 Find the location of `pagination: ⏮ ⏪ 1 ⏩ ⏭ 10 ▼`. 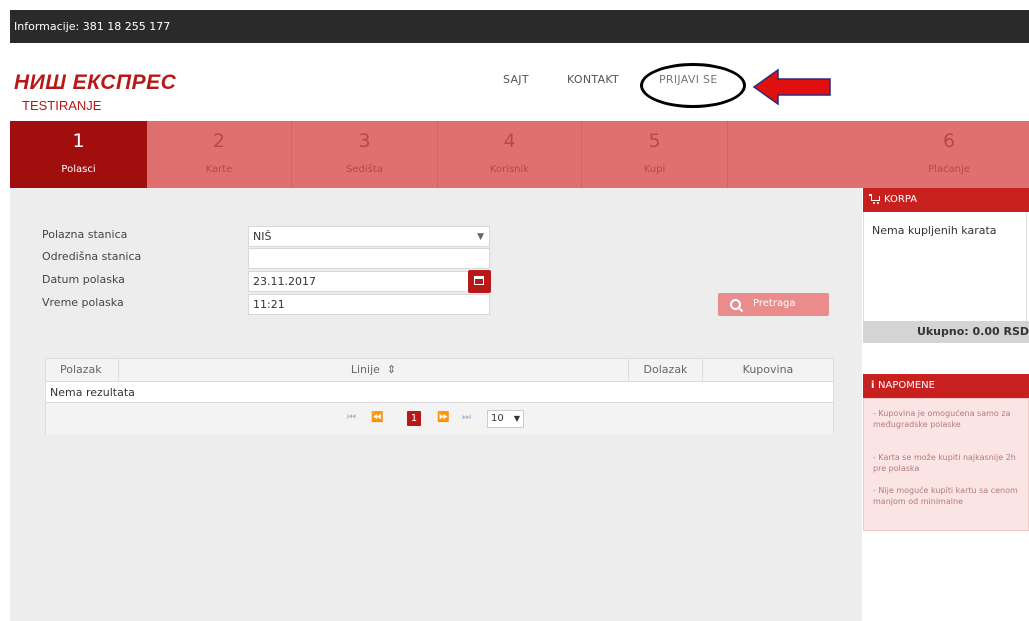

pagination: ⏮ ⏪ 1 ⏩ ⏭ 10 ▼ is located at coordinates (439, 418).